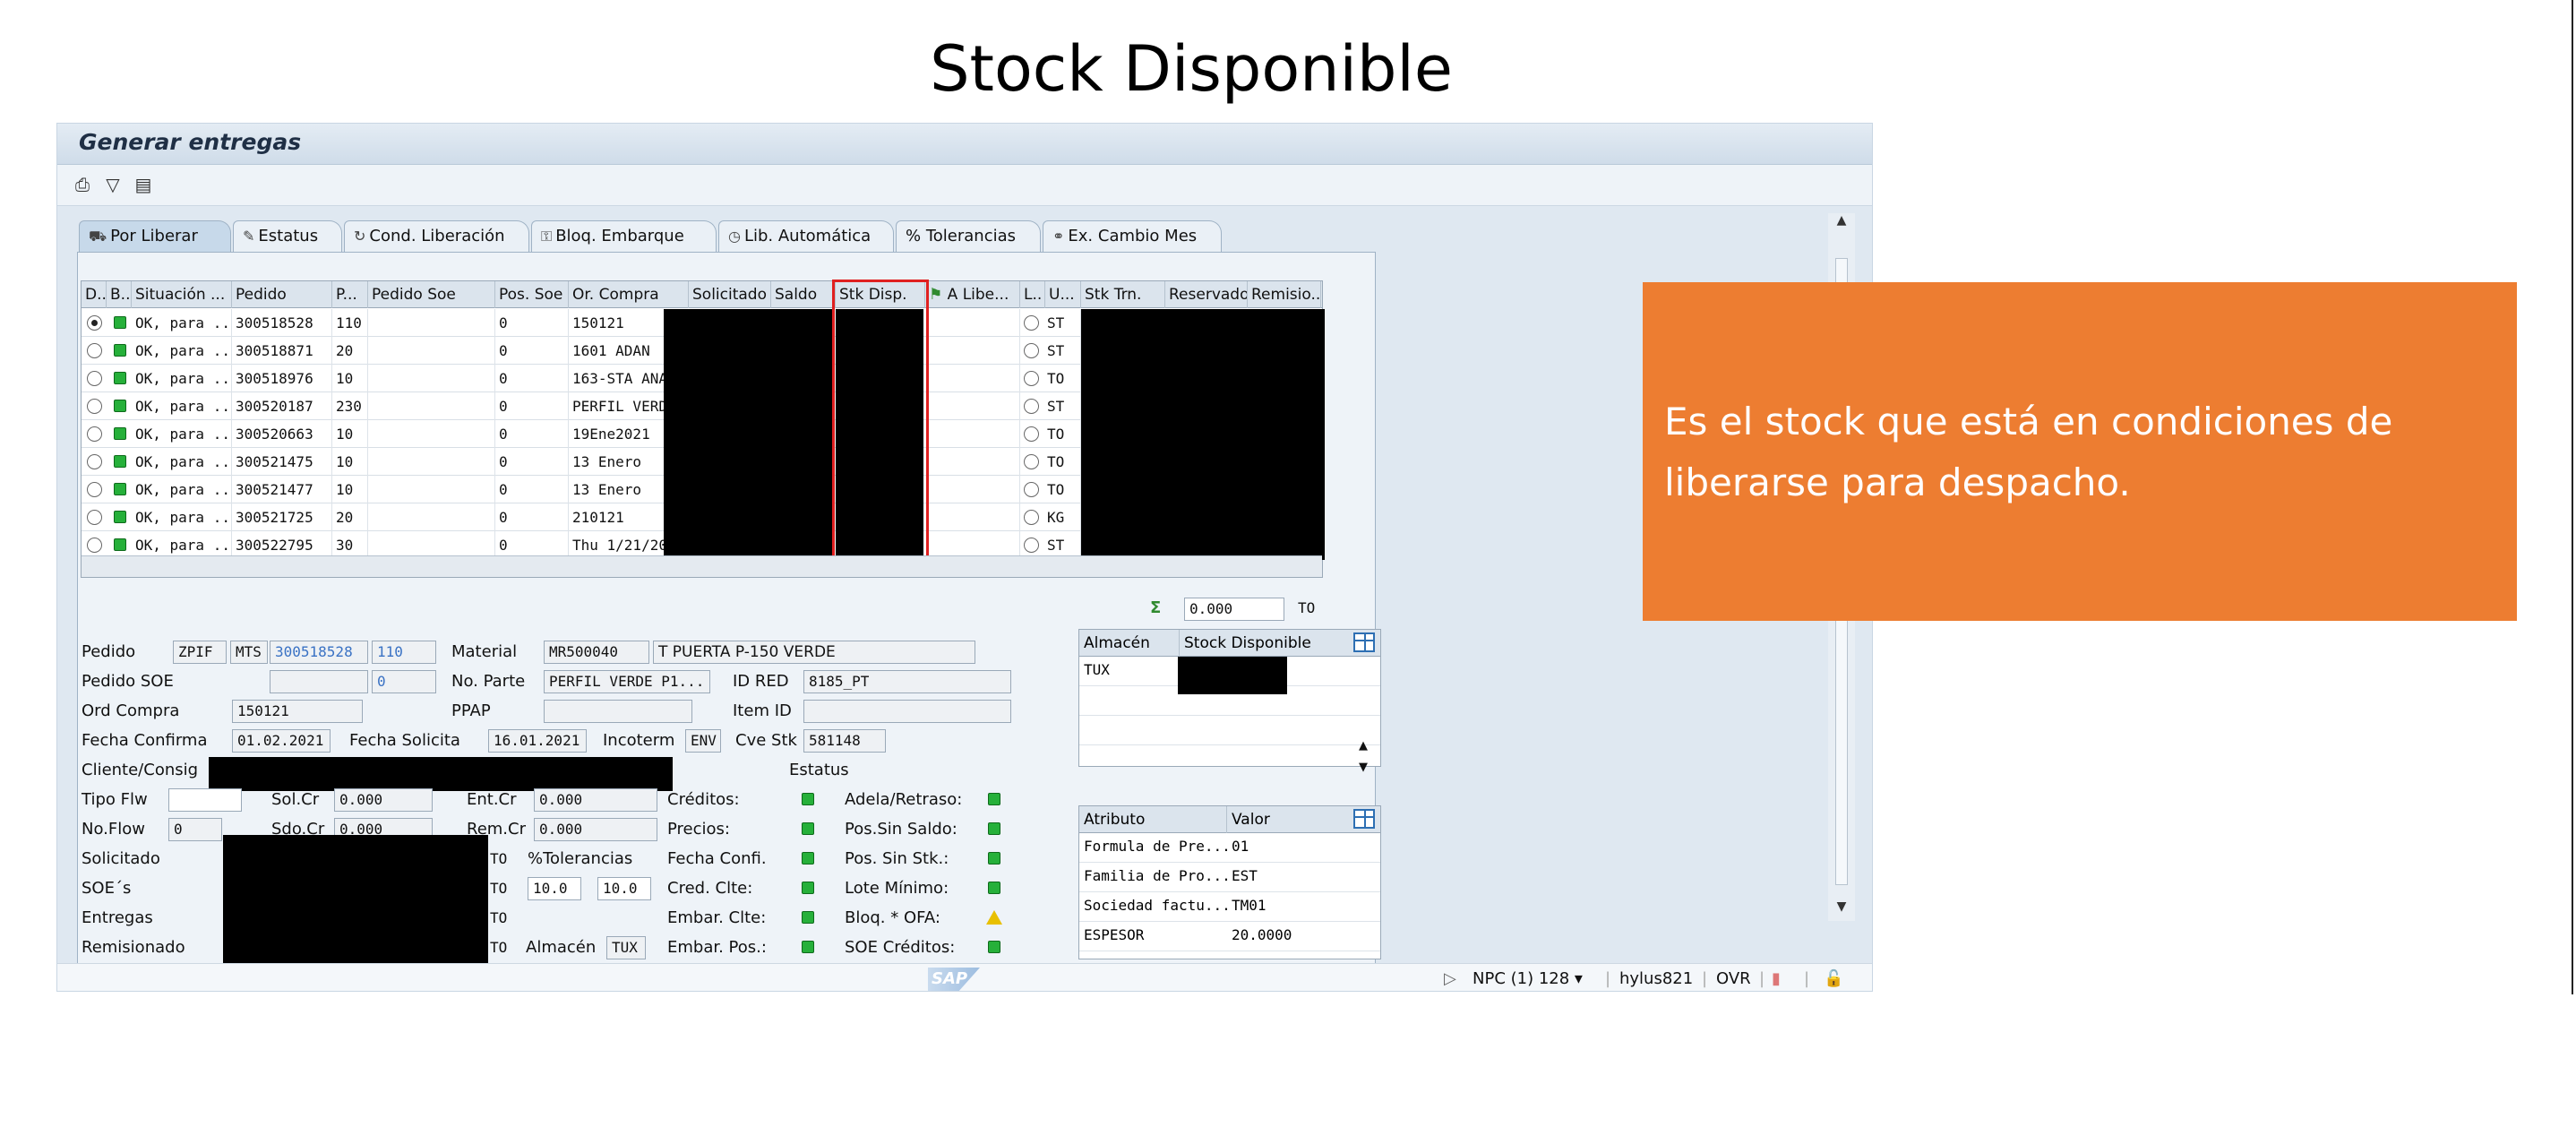 The width and height of the screenshot is (2576, 1127). I want to click on table-row: ESPESOR 20.0000, so click(1229, 936).